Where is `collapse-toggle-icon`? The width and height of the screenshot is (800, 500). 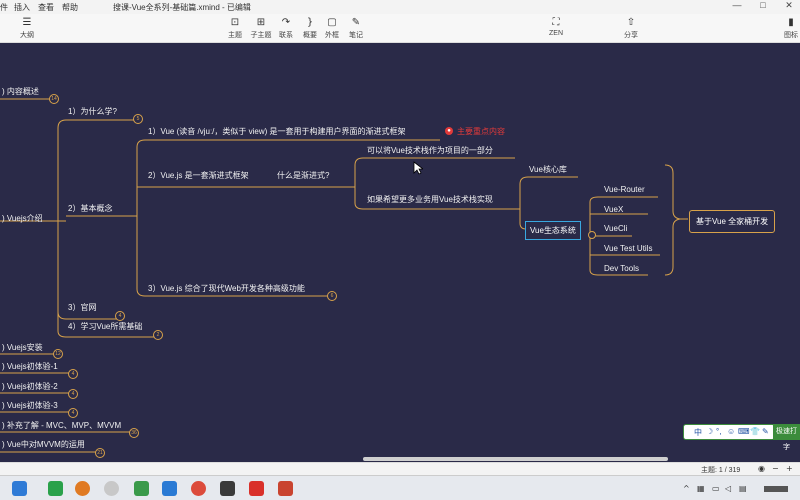
collapse-toggle-icon is located at coordinates (592, 235).